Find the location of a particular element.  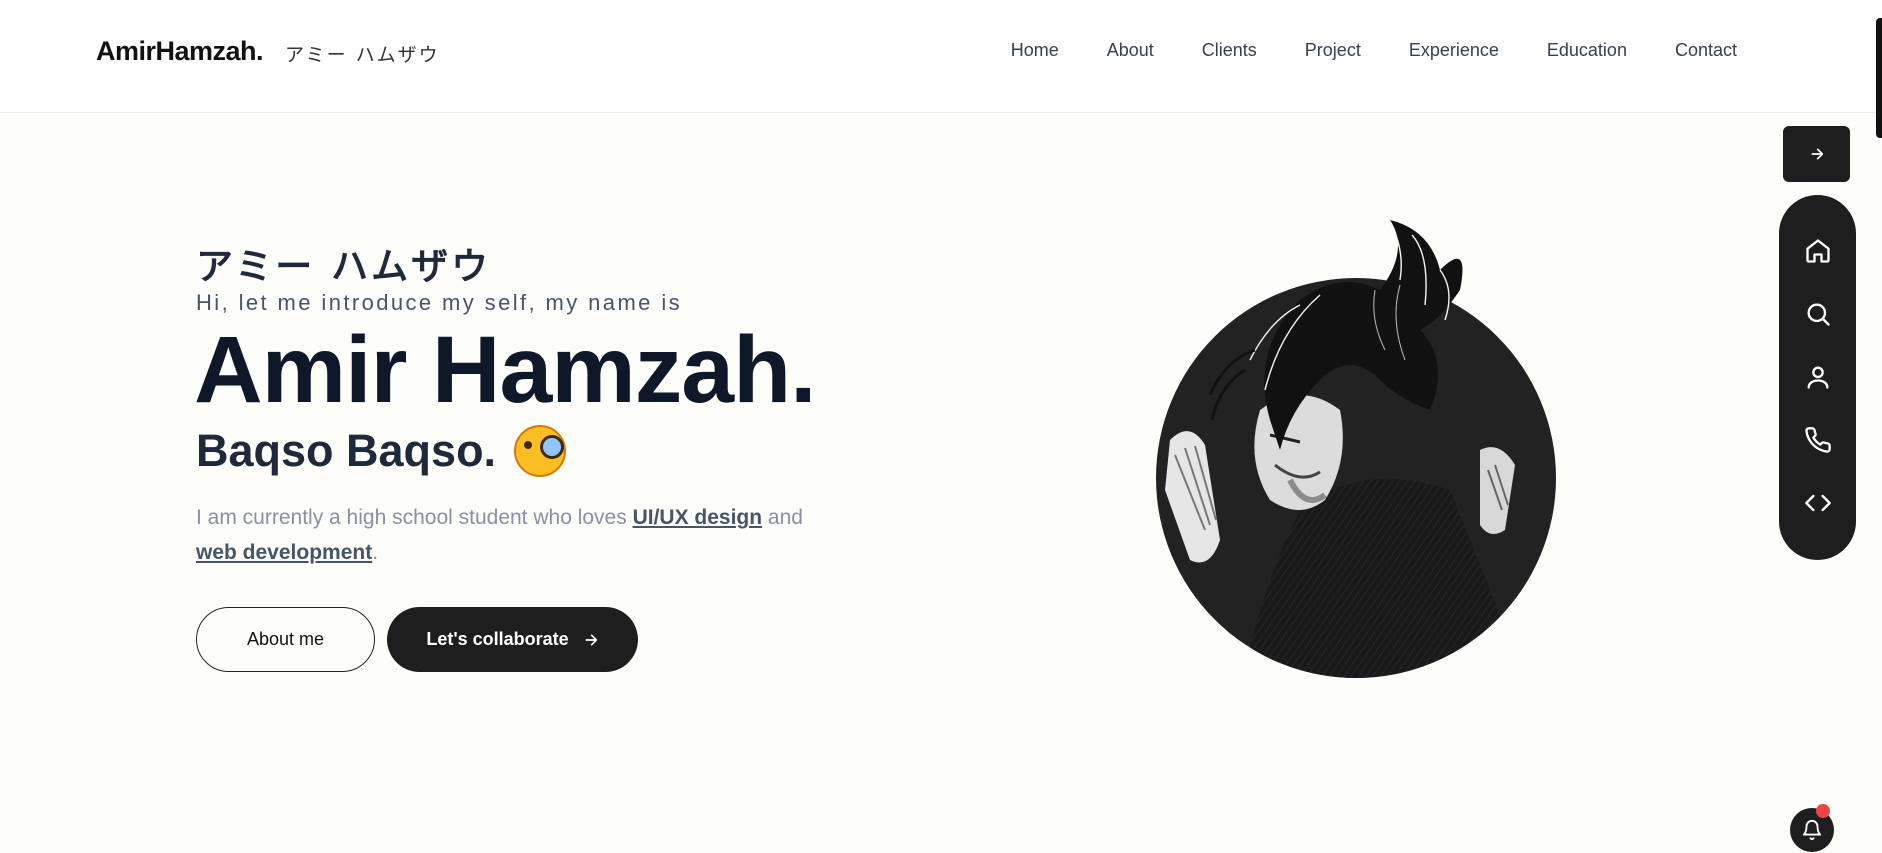

brand-japanese-name: アミー ハムザウ is located at coordinates (362, 55).